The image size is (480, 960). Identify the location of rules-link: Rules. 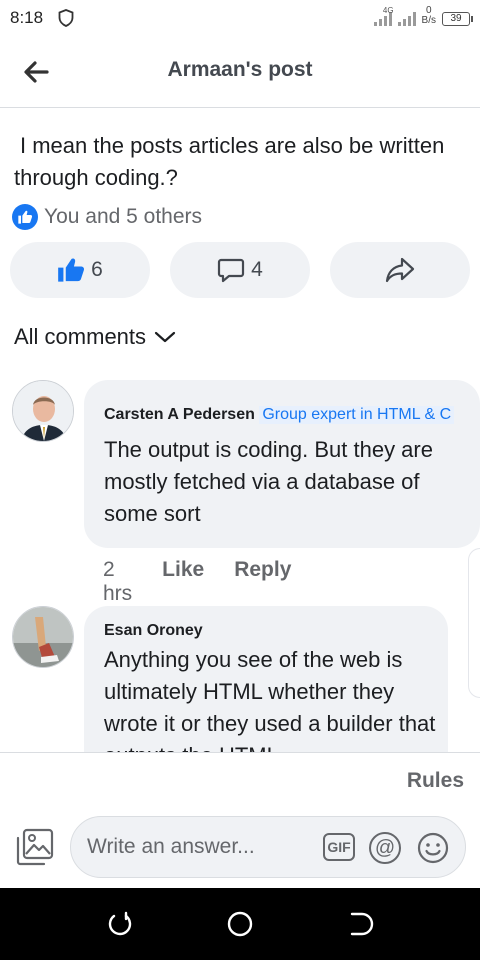
(435, 781).